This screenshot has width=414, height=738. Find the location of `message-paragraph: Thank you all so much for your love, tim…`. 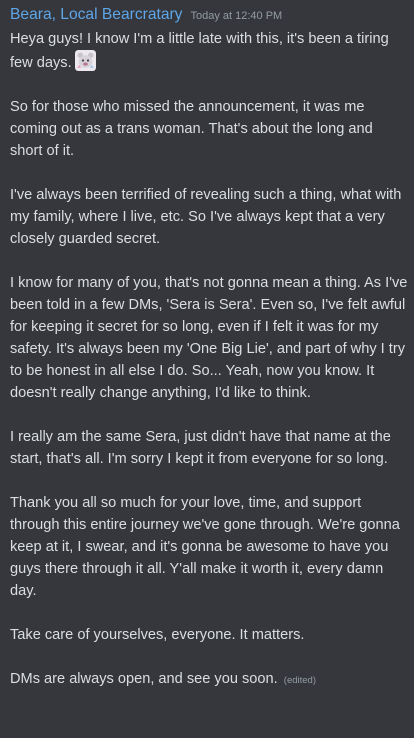

message-paragraph: Thank you all so much for your love, tim… is located at coordinates (205, 547).